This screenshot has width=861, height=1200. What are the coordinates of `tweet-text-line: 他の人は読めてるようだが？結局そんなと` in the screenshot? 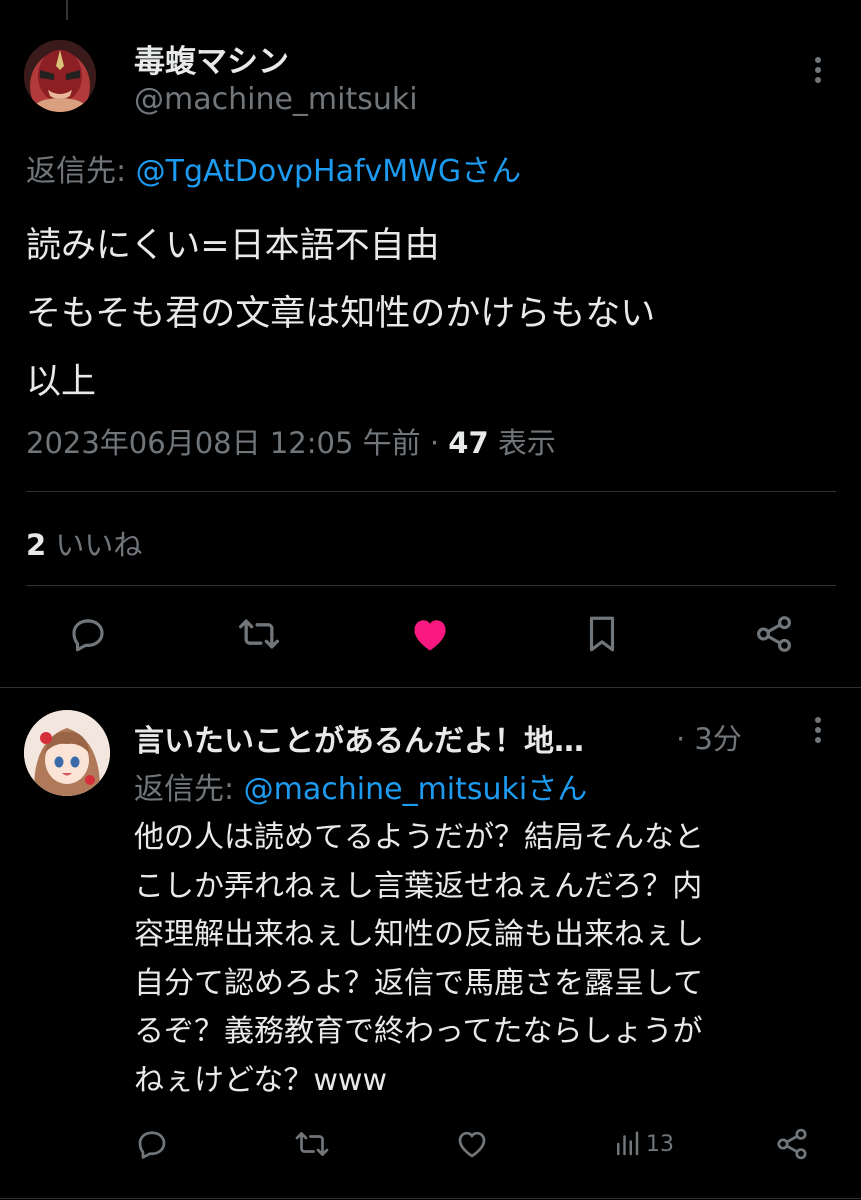 It's located at (419, 837).